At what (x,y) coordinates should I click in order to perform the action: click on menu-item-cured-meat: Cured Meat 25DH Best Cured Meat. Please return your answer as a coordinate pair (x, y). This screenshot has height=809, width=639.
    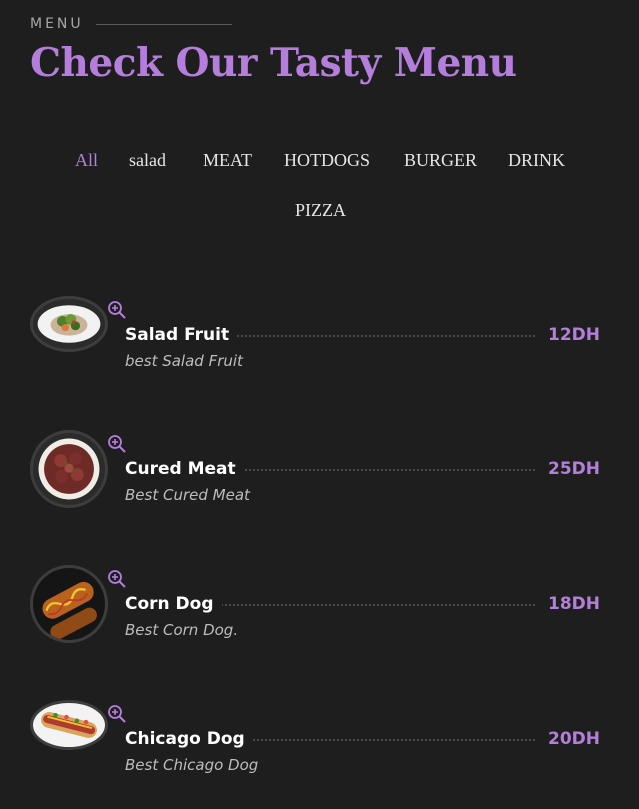
    Looking at the image, I should click on (315, 480).